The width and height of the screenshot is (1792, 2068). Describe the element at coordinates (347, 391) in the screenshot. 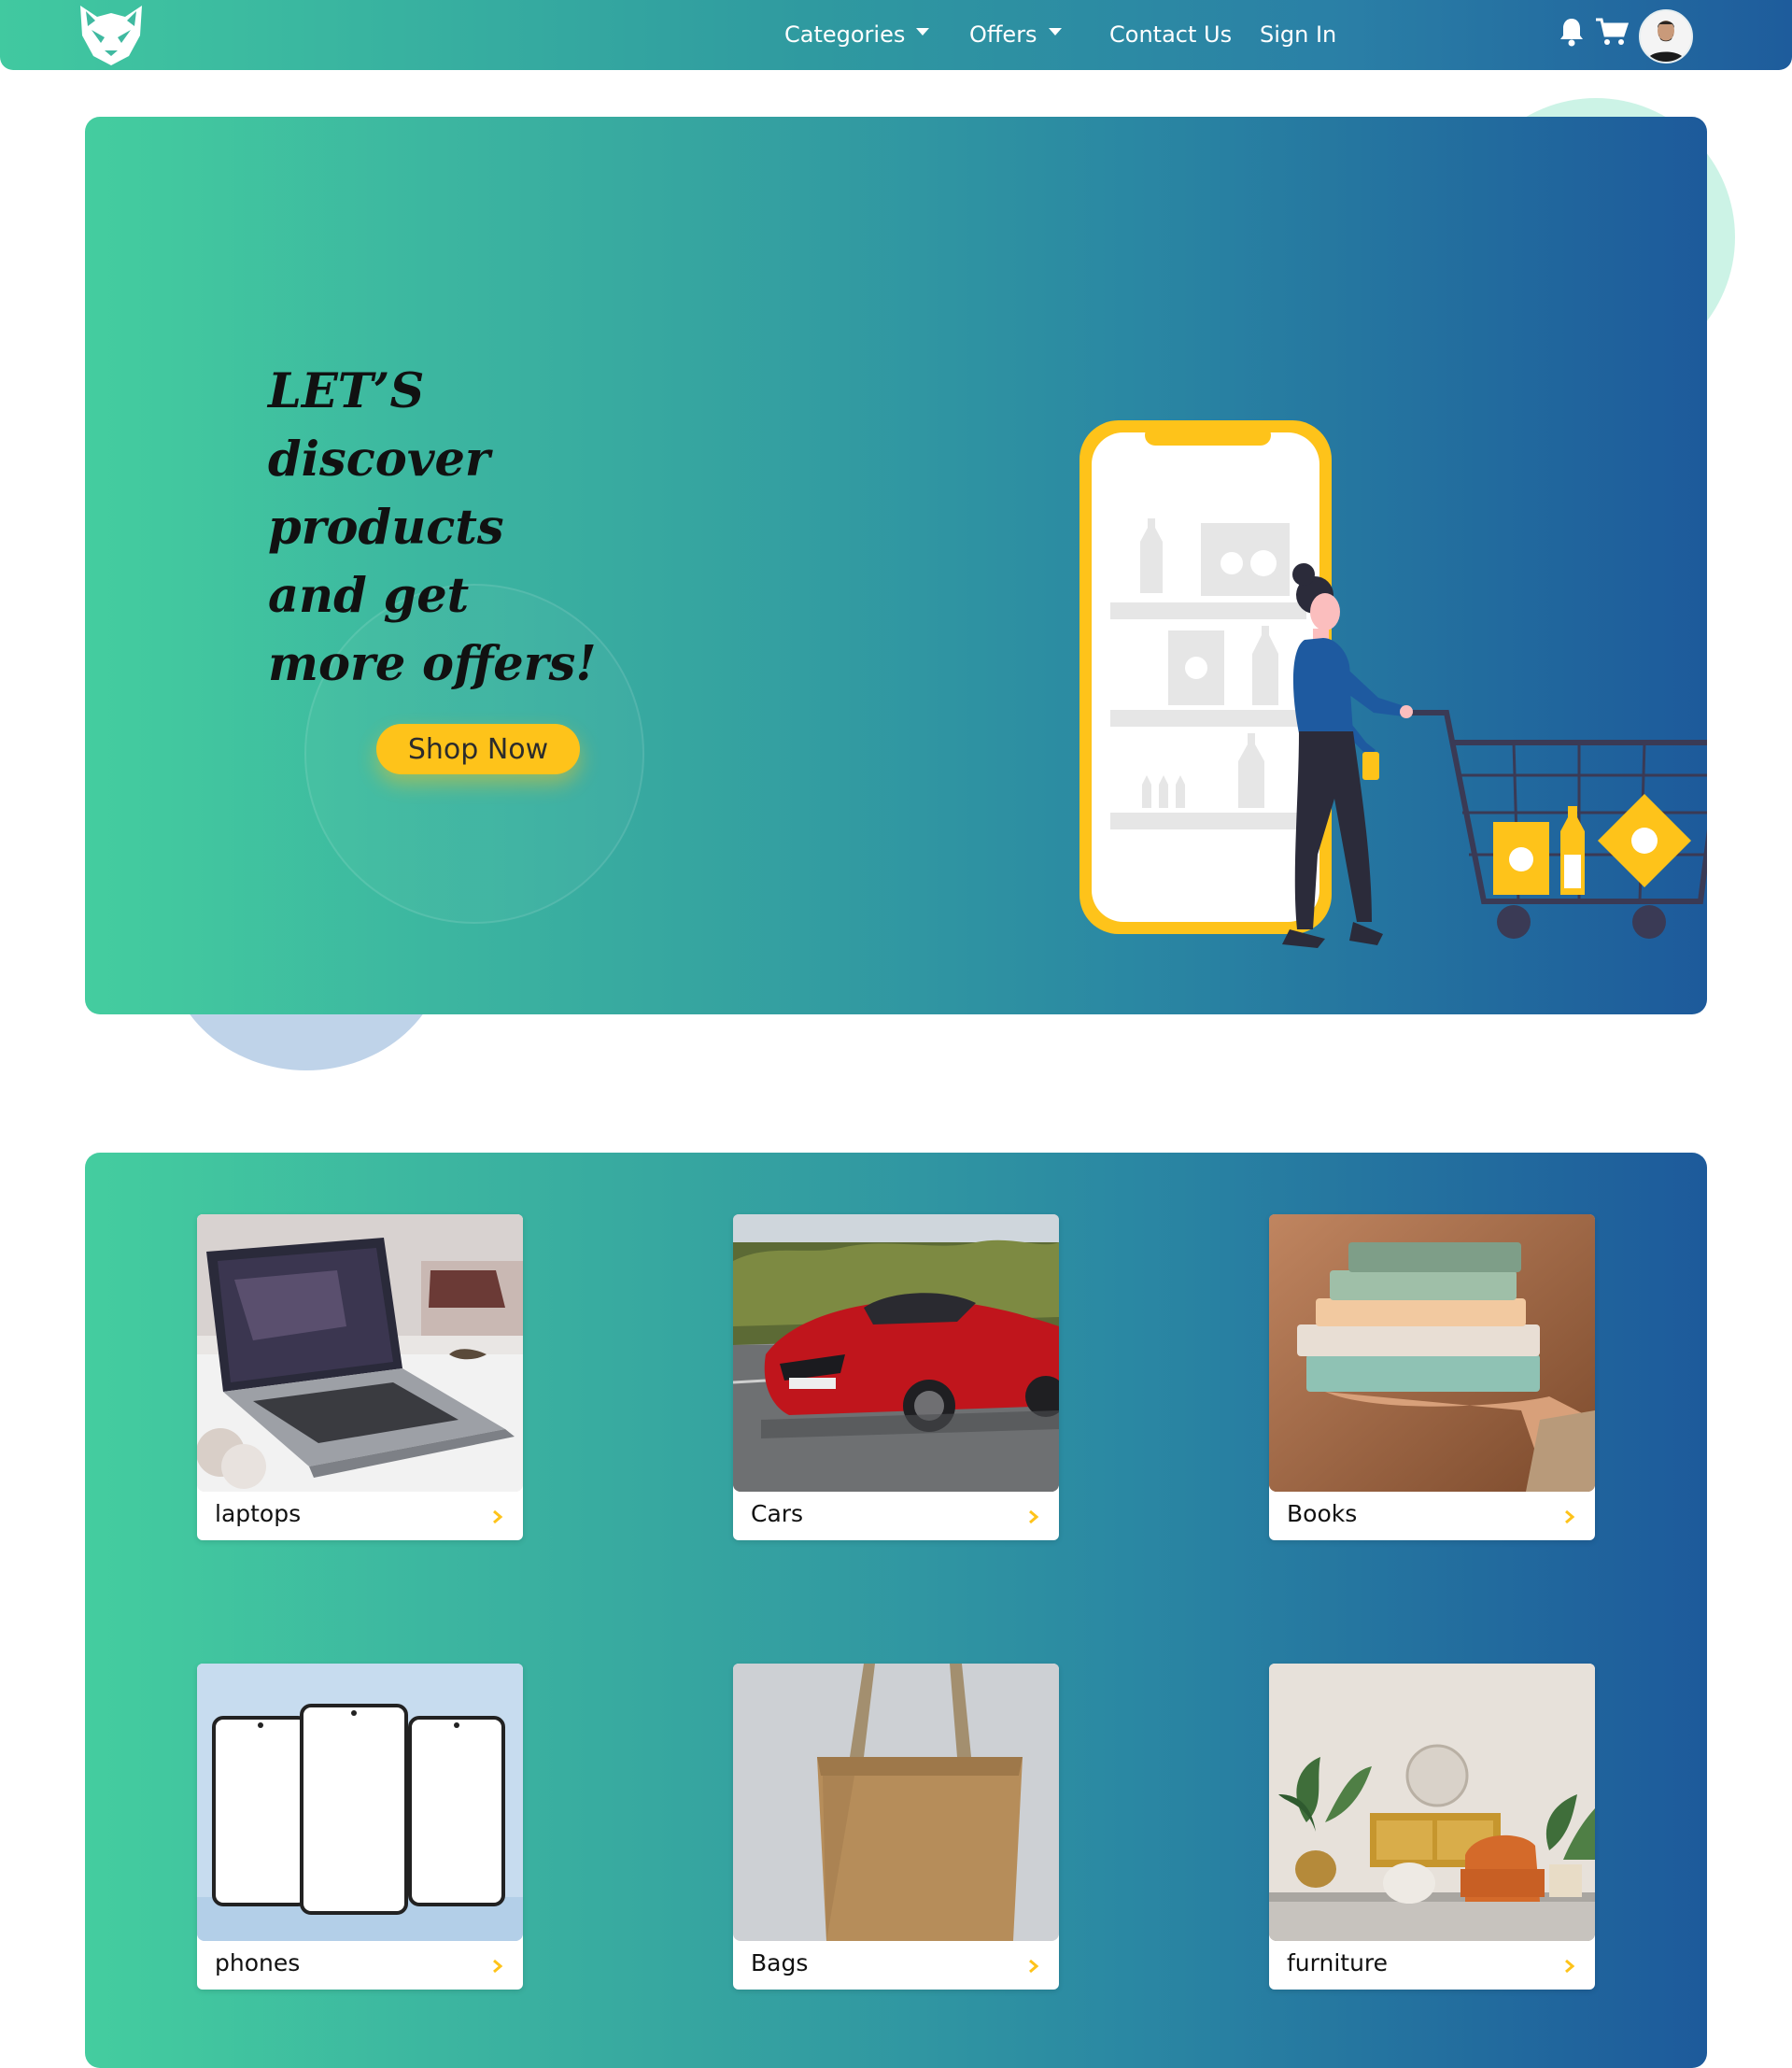

I see `hero-title-line: LET’S` at that location.